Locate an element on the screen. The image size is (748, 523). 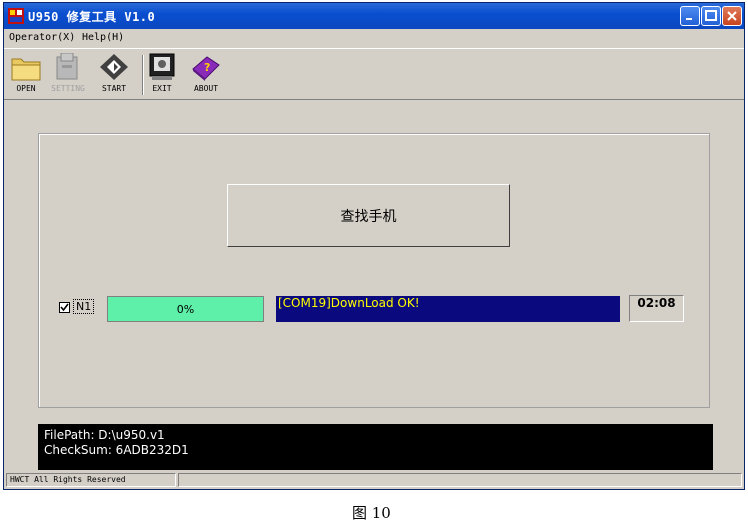
exit-button: EXIT is located at coordinates (162, 76).